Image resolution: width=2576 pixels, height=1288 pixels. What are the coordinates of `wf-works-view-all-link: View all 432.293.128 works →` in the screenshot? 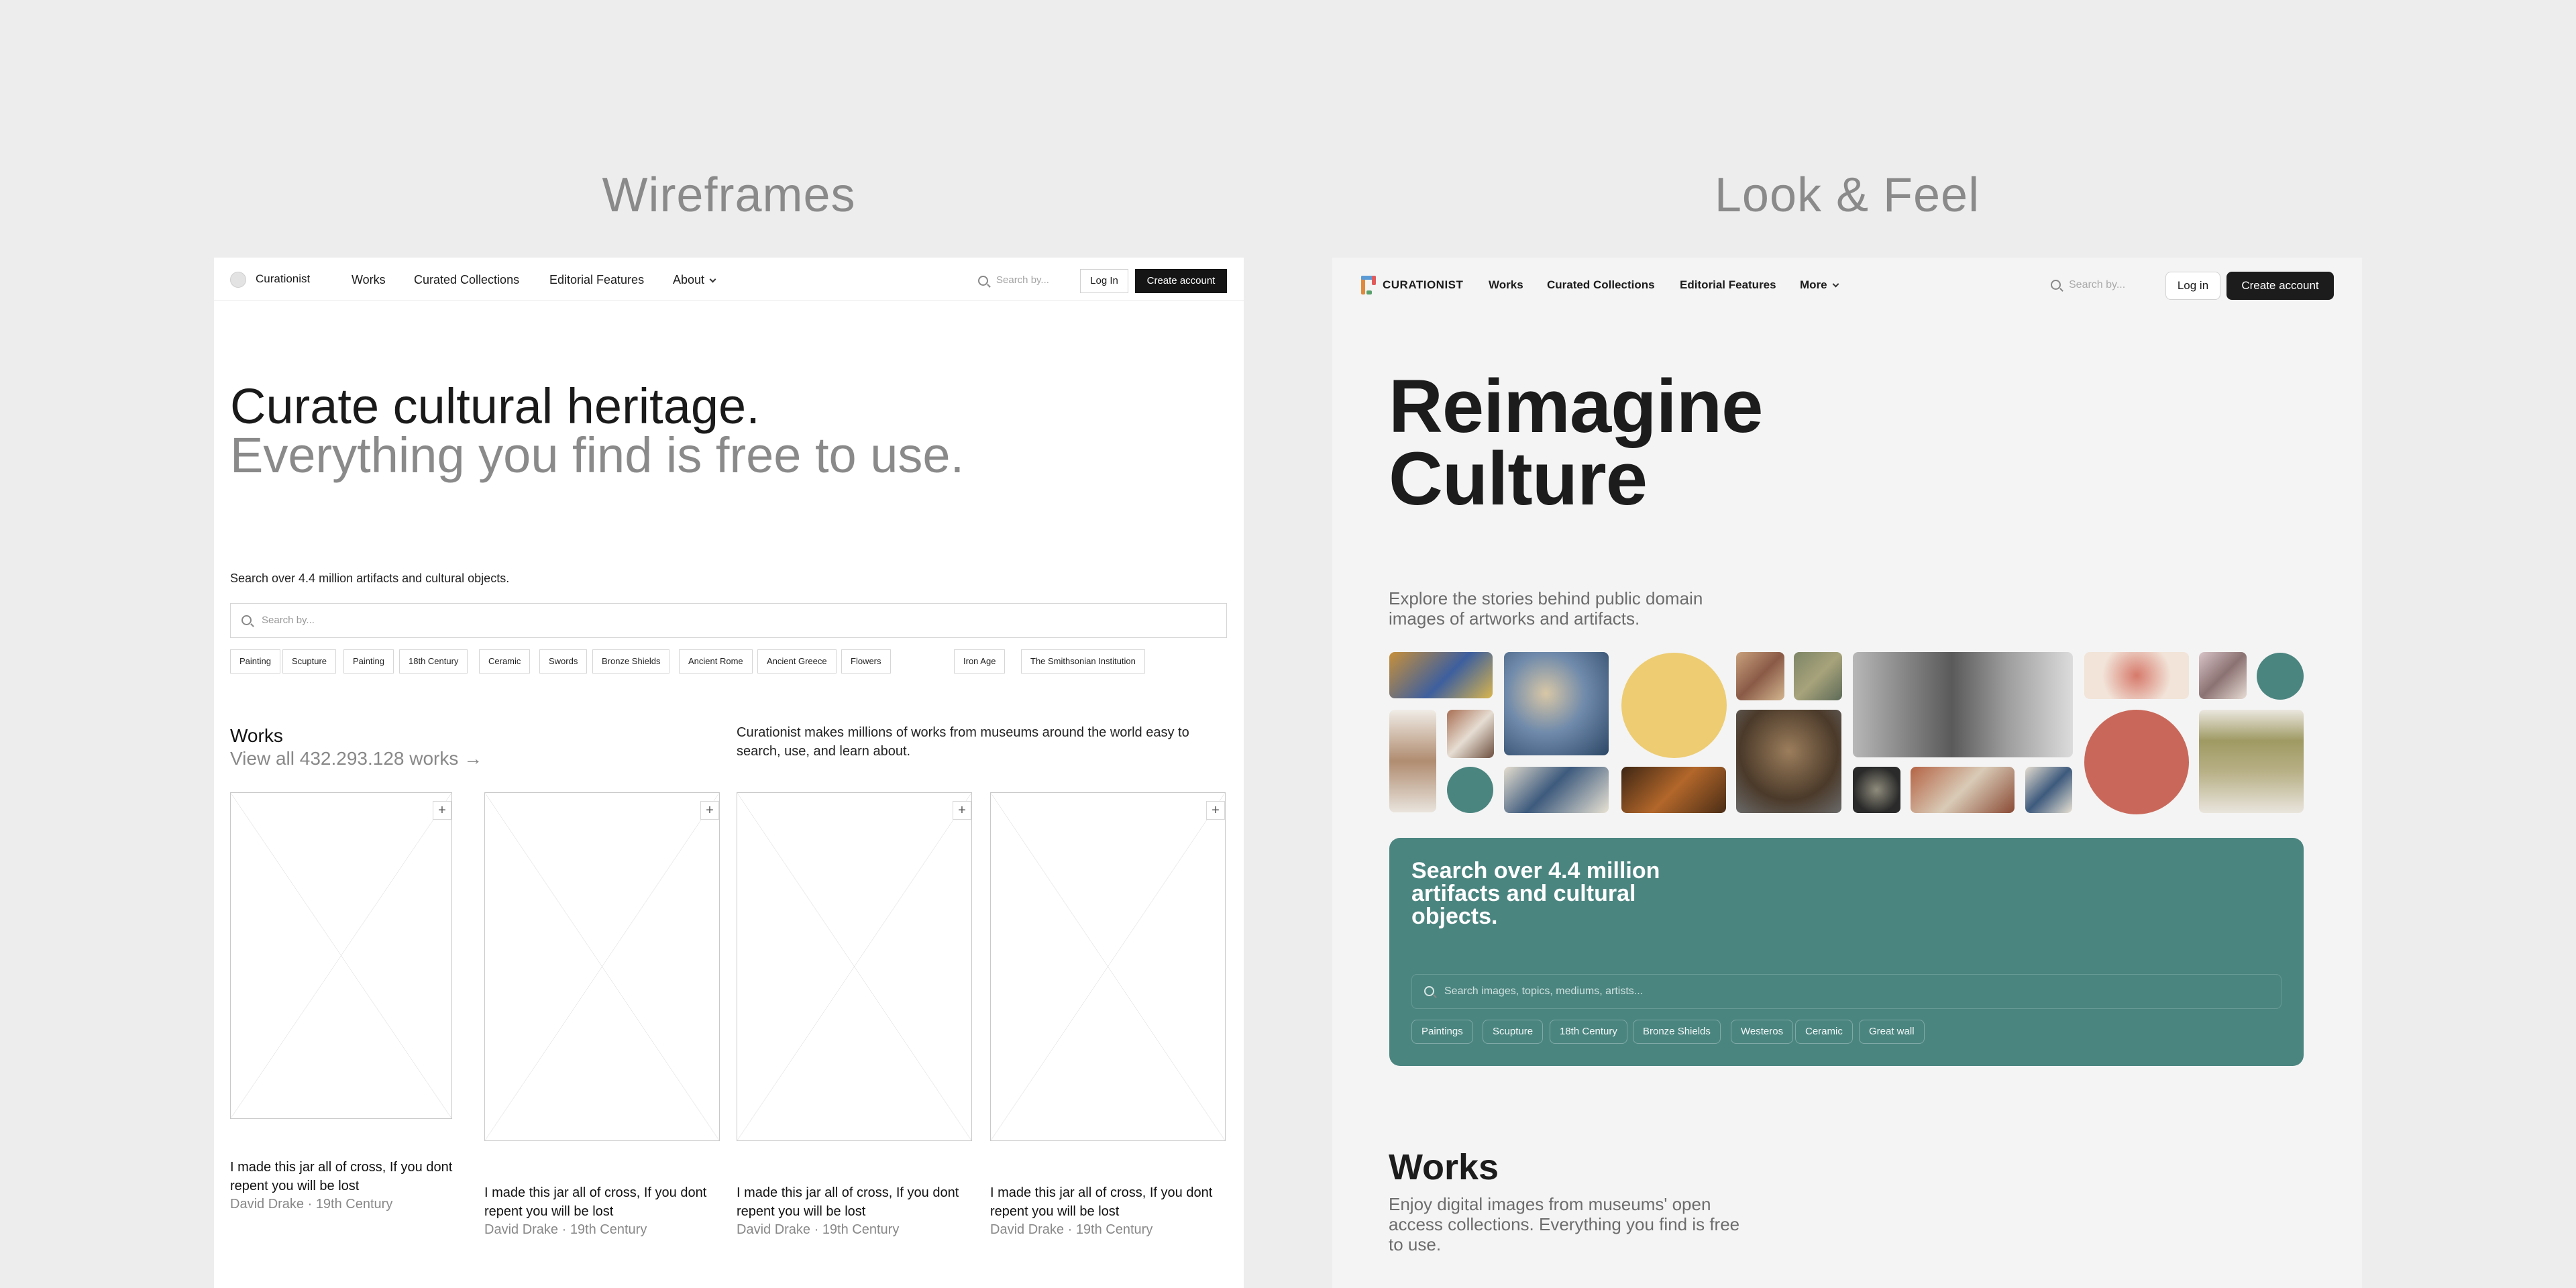 It's located at (356, 758).